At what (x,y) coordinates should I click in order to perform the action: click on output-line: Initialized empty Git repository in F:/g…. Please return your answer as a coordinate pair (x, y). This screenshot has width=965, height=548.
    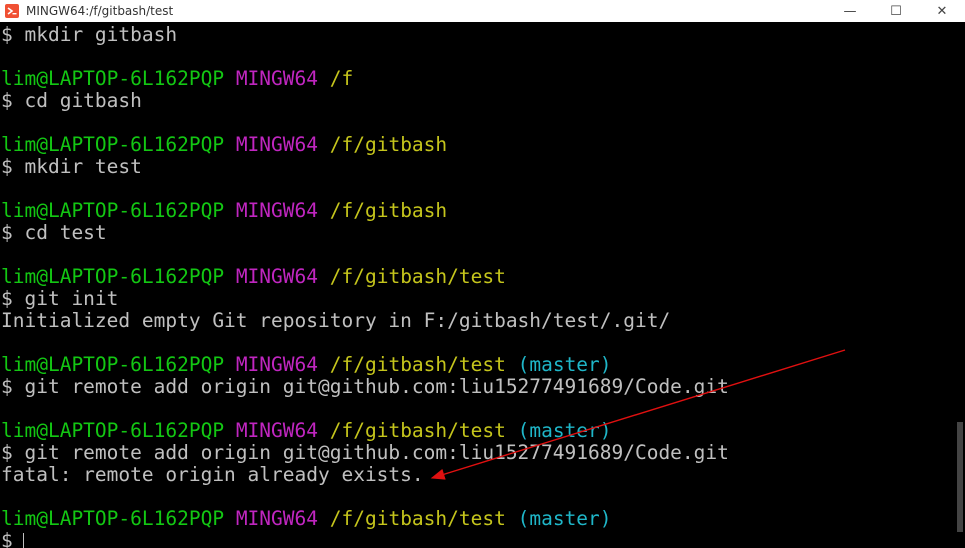
    Looking at the image, I should click on (477, 321).